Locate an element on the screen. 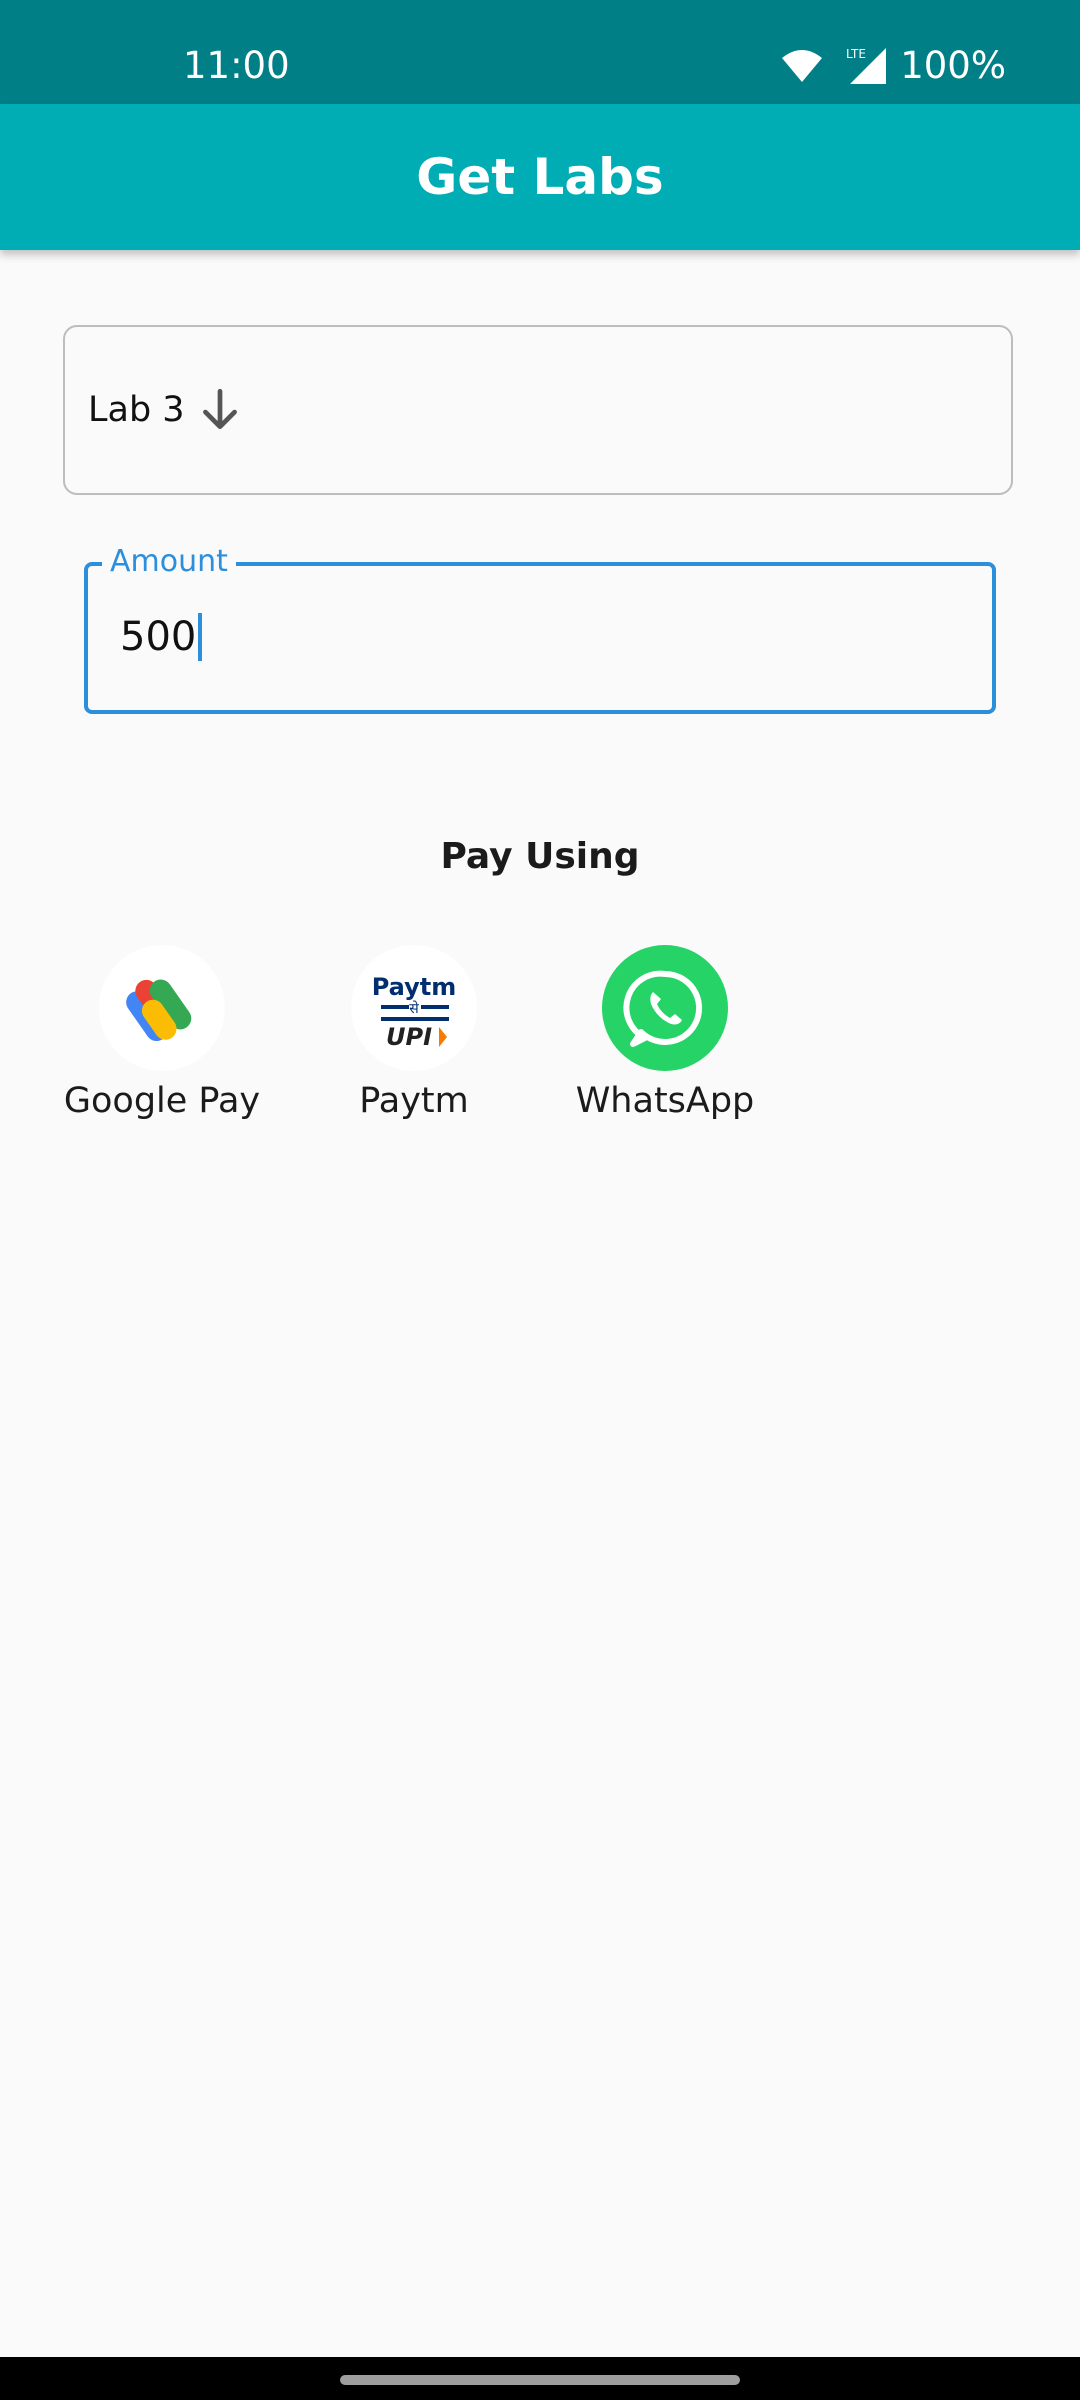 The width and height of the screenshot is (1080, 2400). paytm-icon: Paytm से UPI is located at coordinates (414, 1008).